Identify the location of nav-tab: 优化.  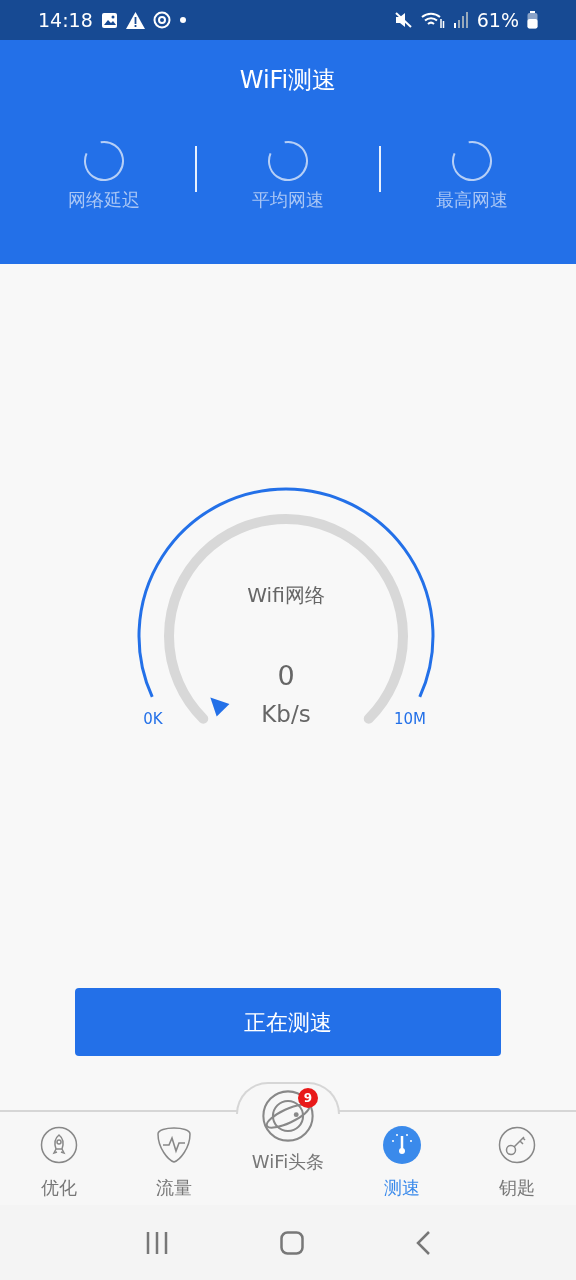
(59, 1156).